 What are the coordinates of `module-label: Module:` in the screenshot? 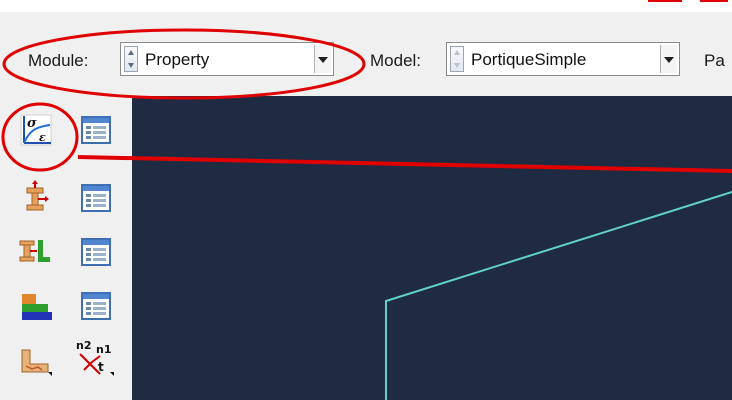 It's located at (58, 60).